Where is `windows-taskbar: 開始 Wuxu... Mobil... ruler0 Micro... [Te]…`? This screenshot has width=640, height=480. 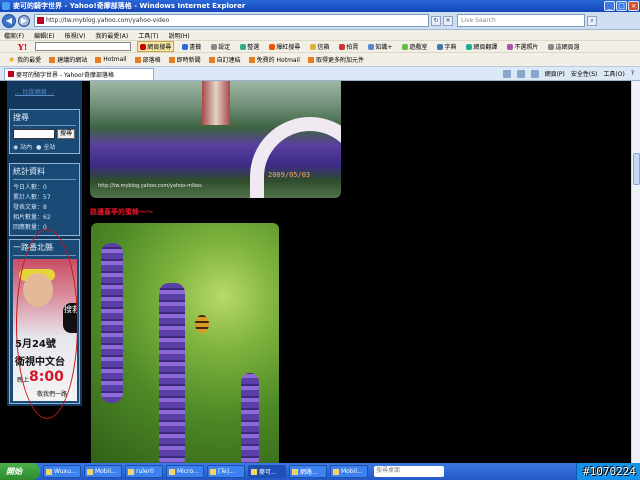 windows-taskbar: 開始 Wuxu... Mobil... ruler0 Micro... [Te]… is located at coordinates (320, 471).